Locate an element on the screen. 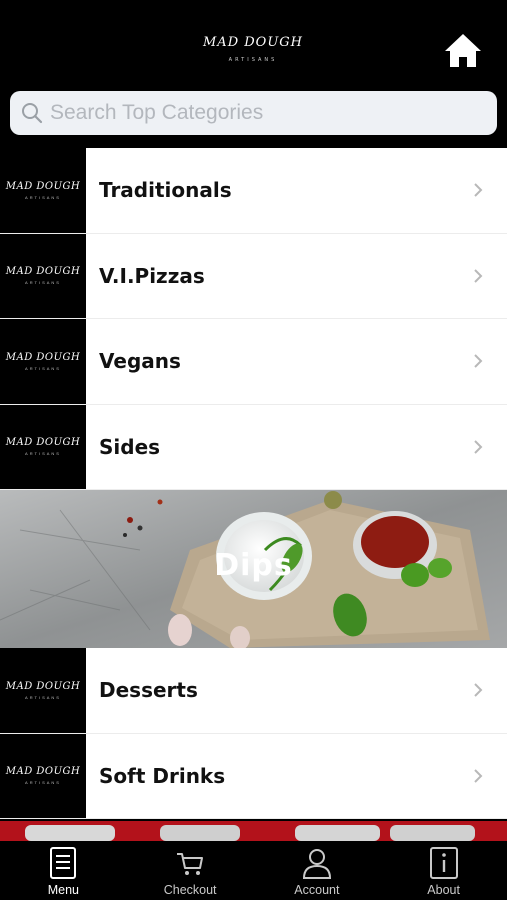  category-row-desserts: MAD DOUGH ARTISANS Desserts is located at coordinates (253, 691).